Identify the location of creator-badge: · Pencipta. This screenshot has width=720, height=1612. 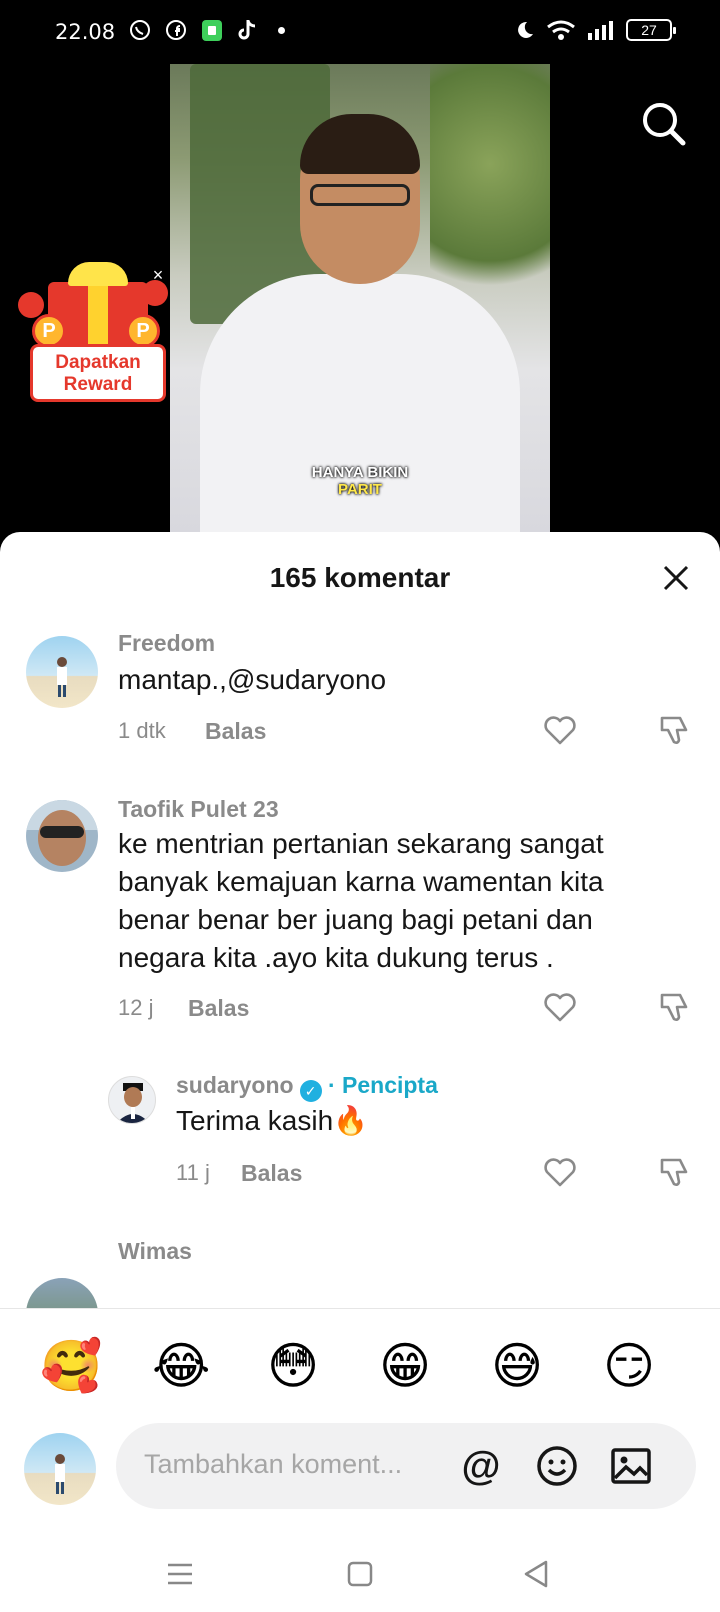
(382, 1085).